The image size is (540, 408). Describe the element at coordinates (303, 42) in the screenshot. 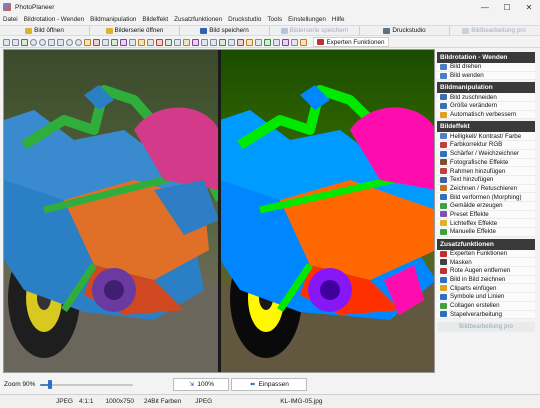

I see `help-icon` at that location.